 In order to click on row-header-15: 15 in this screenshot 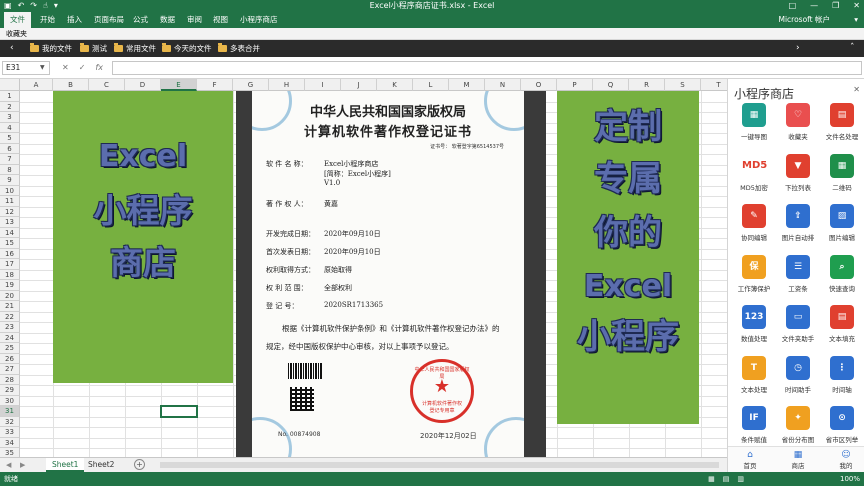, I will do `click(10, 243)`.